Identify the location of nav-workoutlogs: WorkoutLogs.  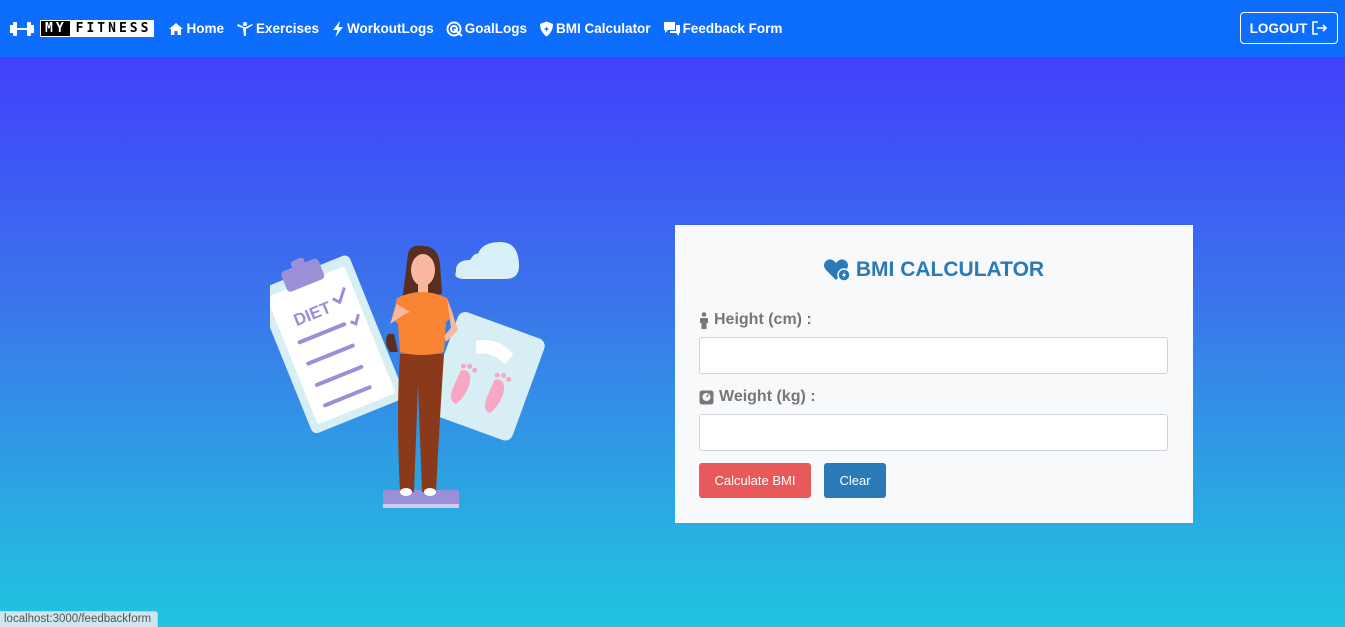
(382, 28).